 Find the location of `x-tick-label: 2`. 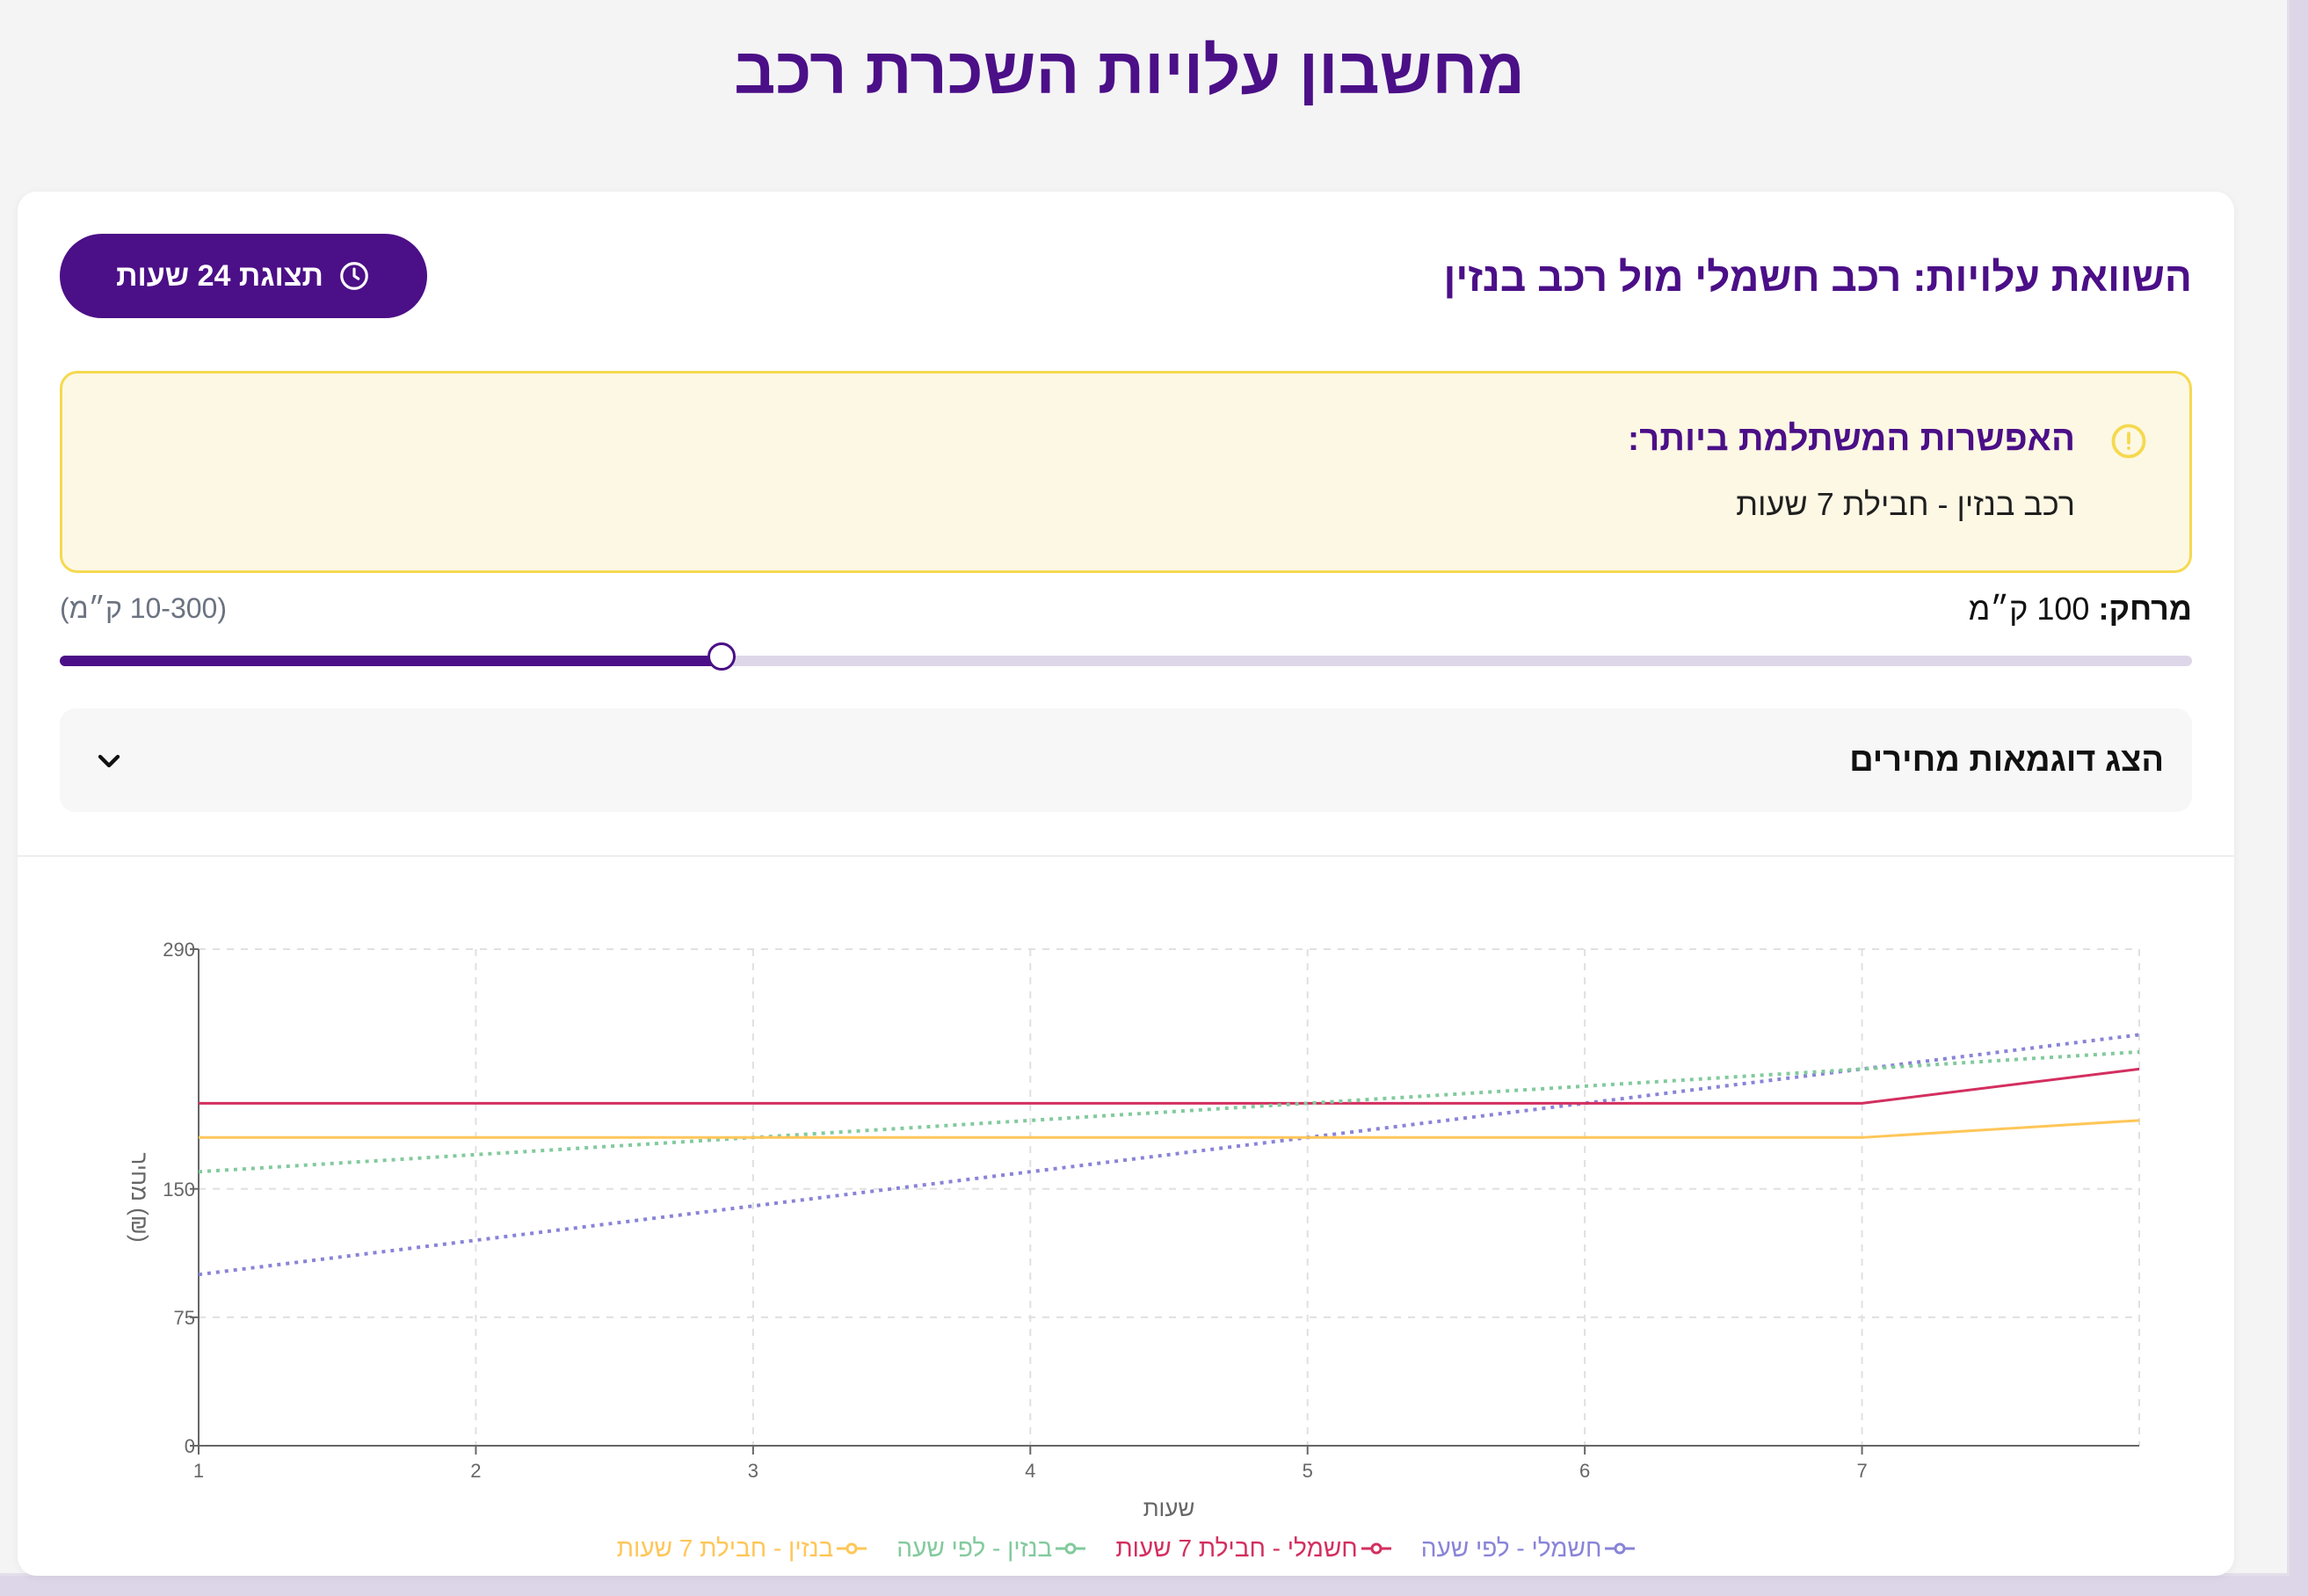

x-tick-label: 2 is located at coordinates (475, 1471).